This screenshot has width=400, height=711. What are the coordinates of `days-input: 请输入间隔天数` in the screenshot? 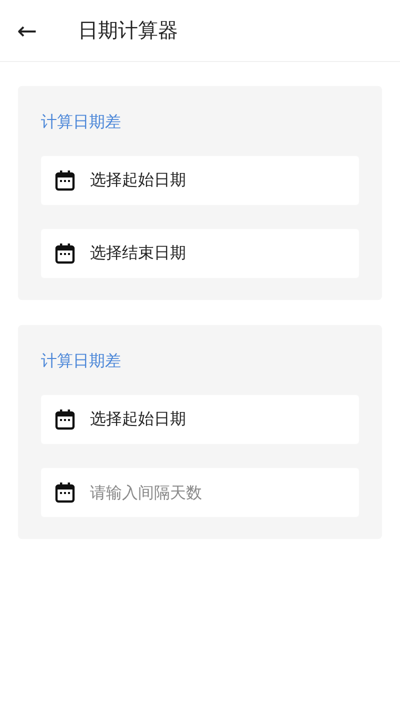 It's located at (224, 492).